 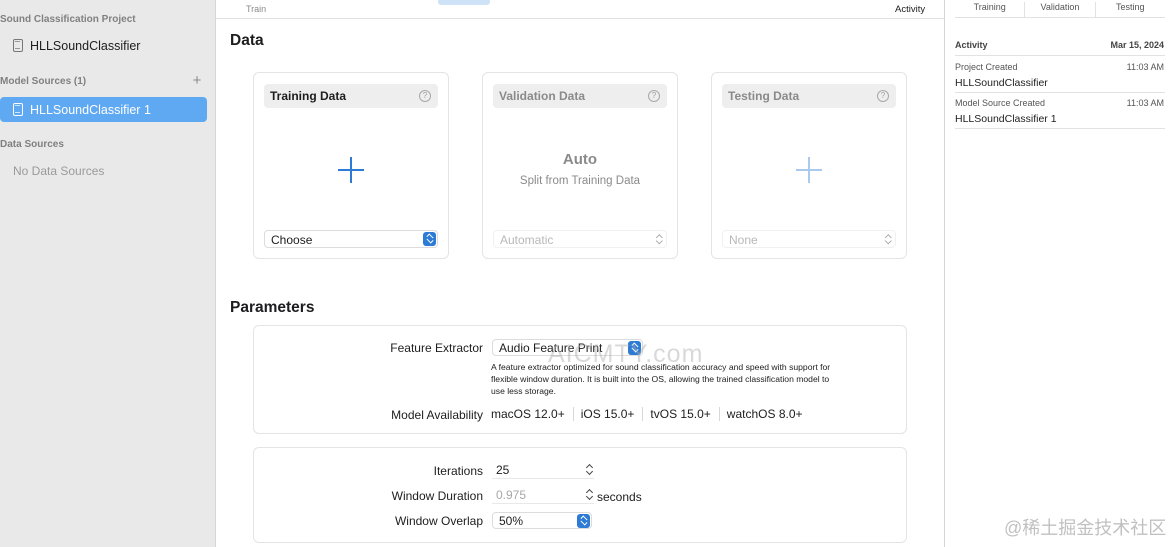 I want to click on data-section-title: Data, so click(x=247, y=40).